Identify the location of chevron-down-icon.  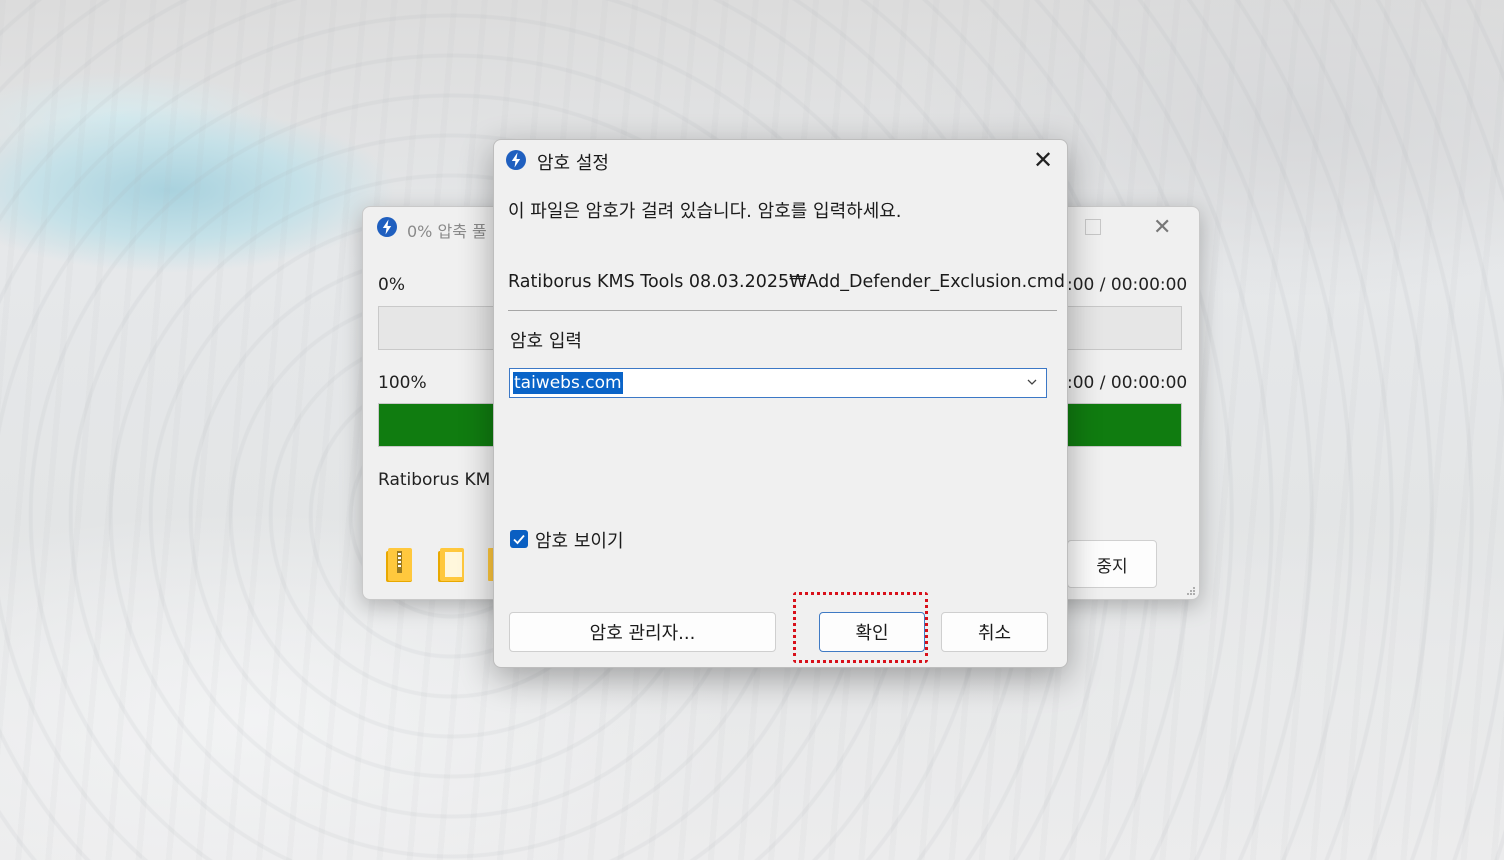
(1032, 382).